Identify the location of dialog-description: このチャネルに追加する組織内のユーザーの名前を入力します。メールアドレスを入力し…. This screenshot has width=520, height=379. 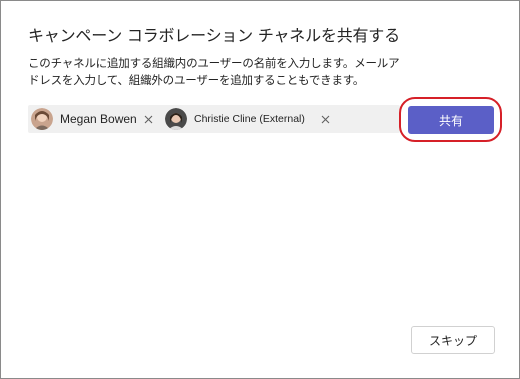
(214, 71).